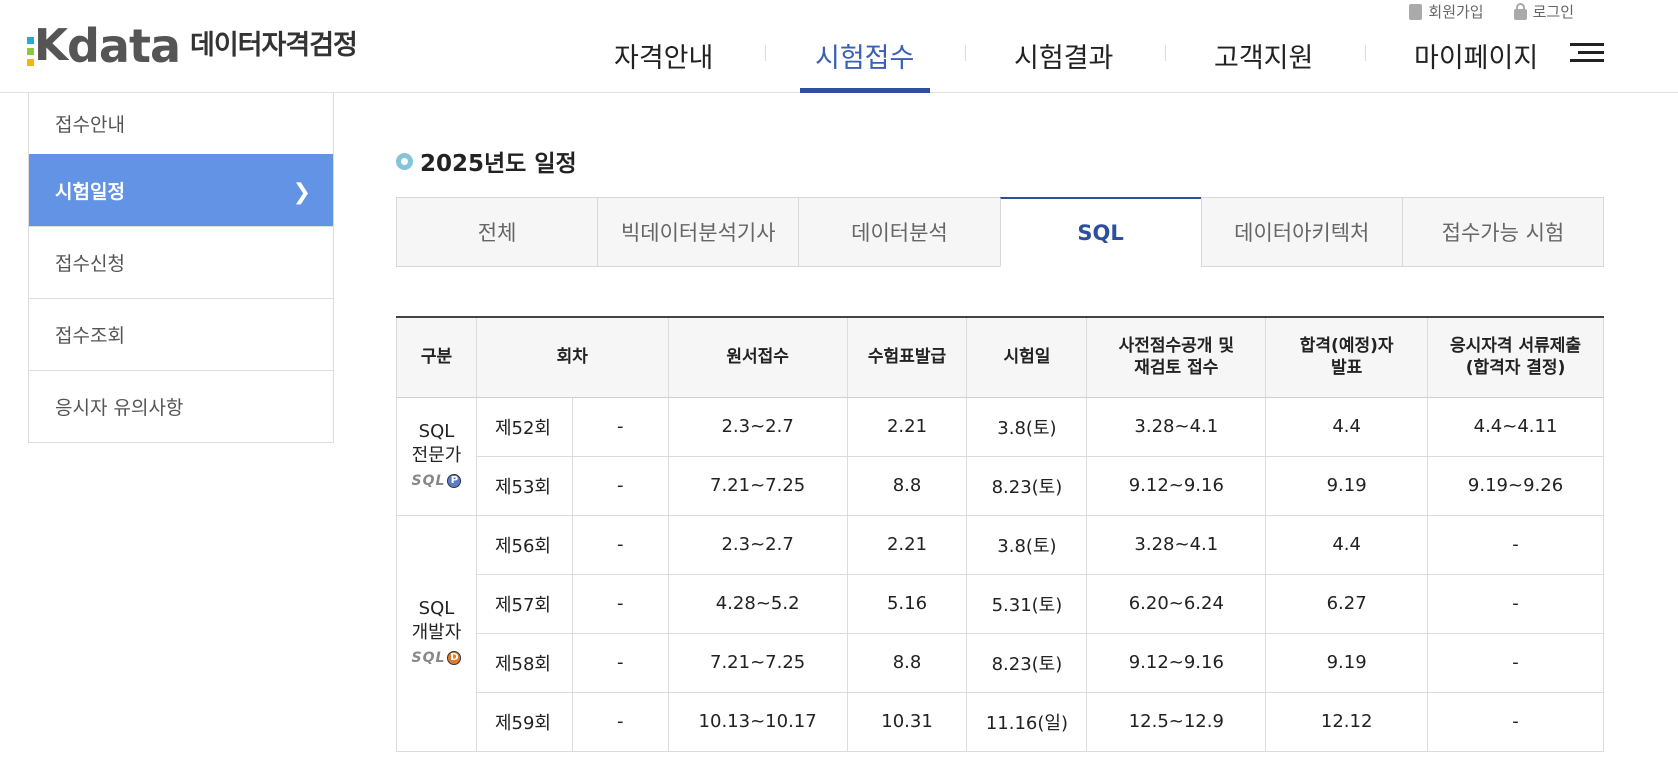  What do you see at coordinates (90, 336) in the screenshot?
I see `sidebar-item-label: 접수조회` at bounding box center [90, 336].